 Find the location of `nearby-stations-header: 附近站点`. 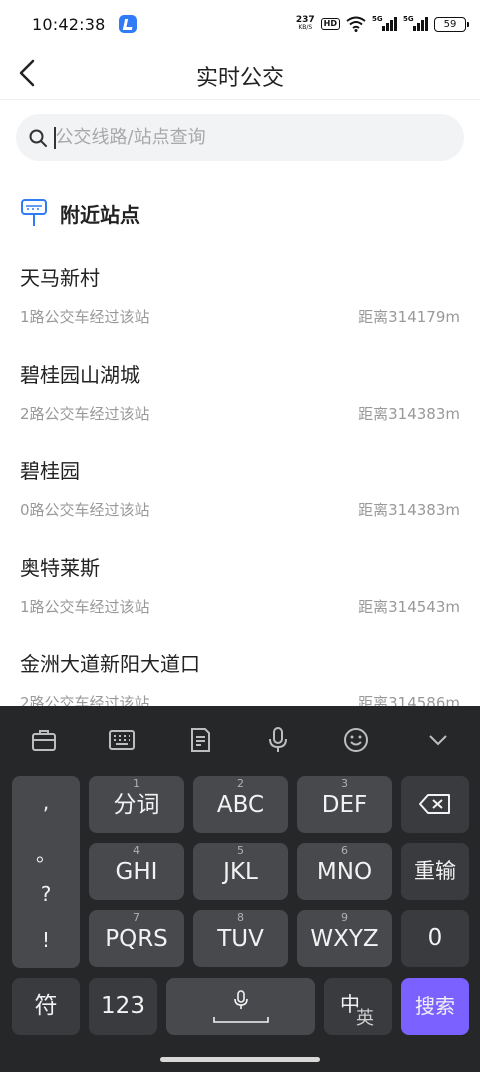

nearby-stations-header: 附近站点 is located at coordinates (80, 213).